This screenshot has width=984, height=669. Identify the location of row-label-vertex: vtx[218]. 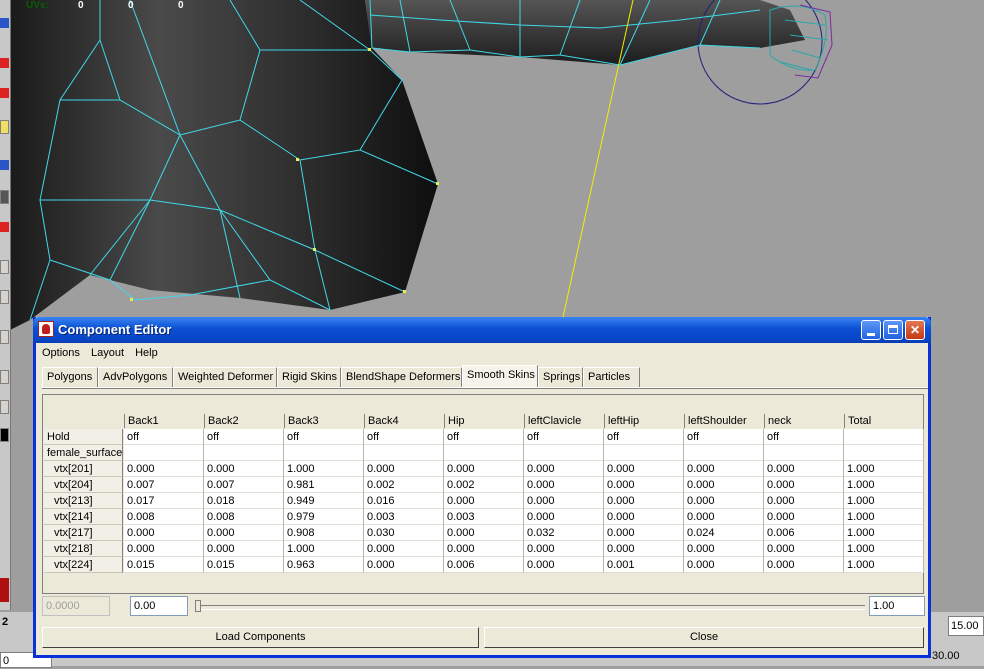
(83, 549).